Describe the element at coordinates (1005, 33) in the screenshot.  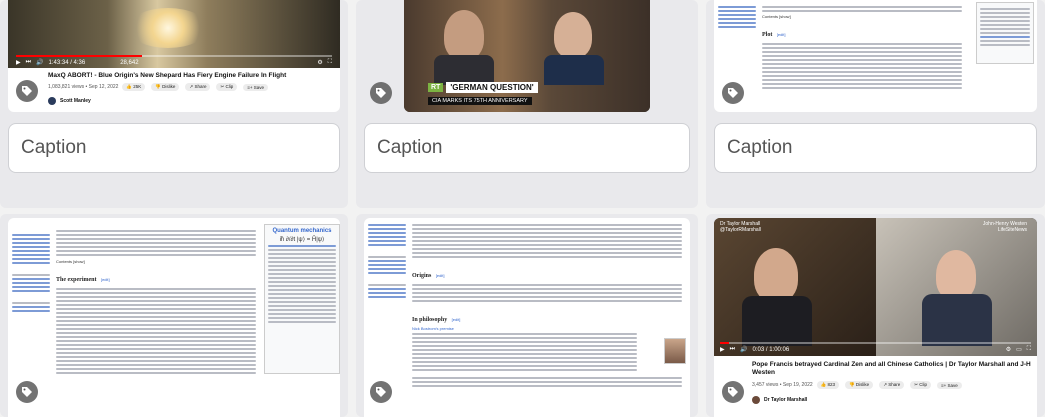
I see `infobox` at that location.